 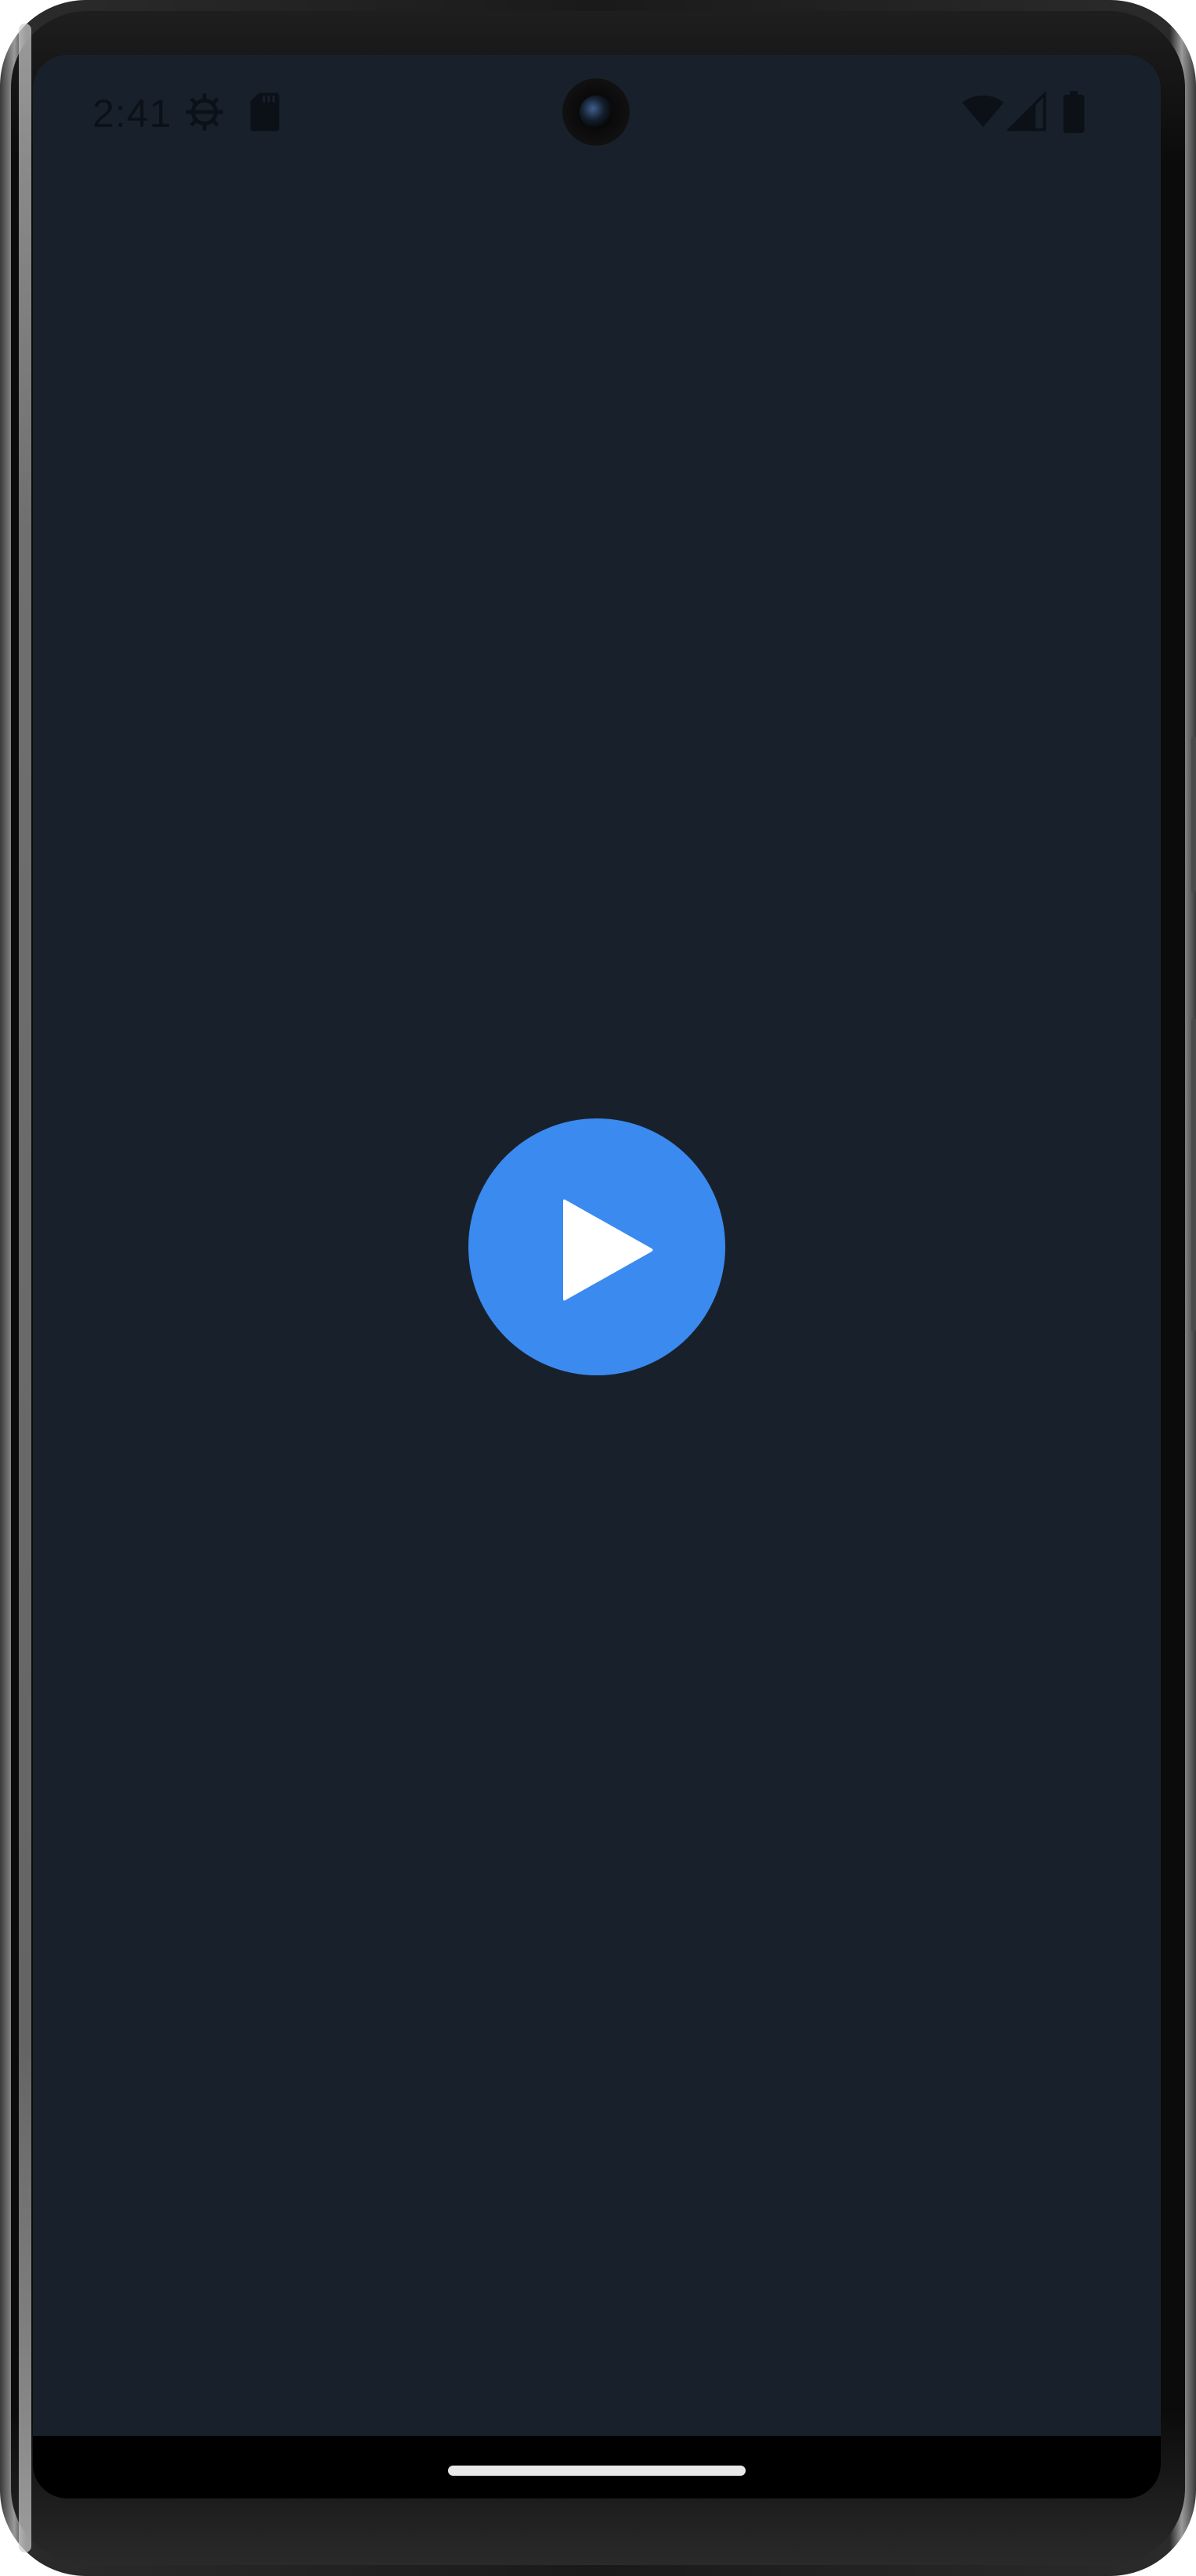 I want to click on power-button, so click(x=1193, y=814).